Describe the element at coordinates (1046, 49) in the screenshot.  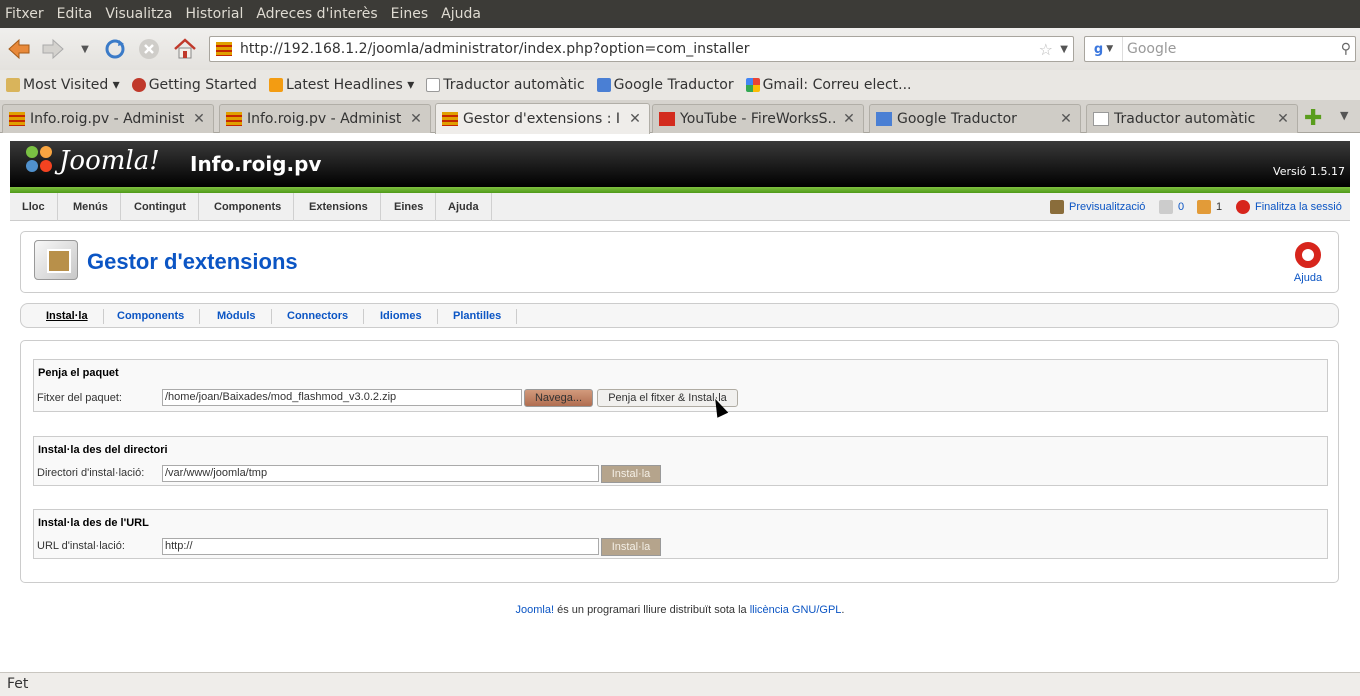
I see `bookmark-star-icon: ☆` at that location.